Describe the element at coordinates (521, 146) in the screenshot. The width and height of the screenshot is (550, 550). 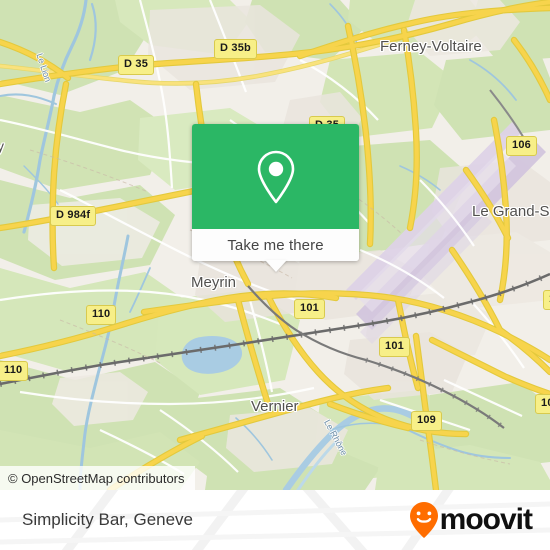
I see `road-shield: 106` at that location.